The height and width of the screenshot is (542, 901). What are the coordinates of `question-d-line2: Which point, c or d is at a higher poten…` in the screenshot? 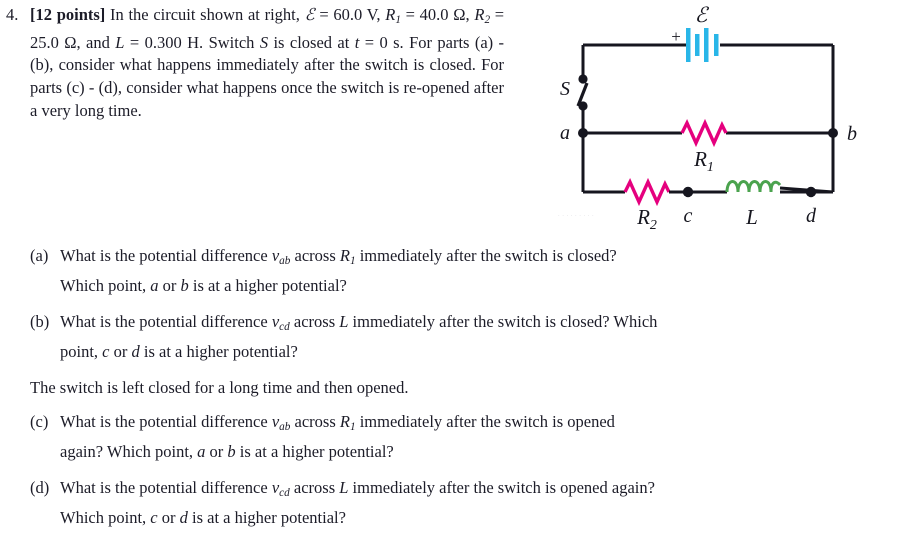 It's located at (203, 517).